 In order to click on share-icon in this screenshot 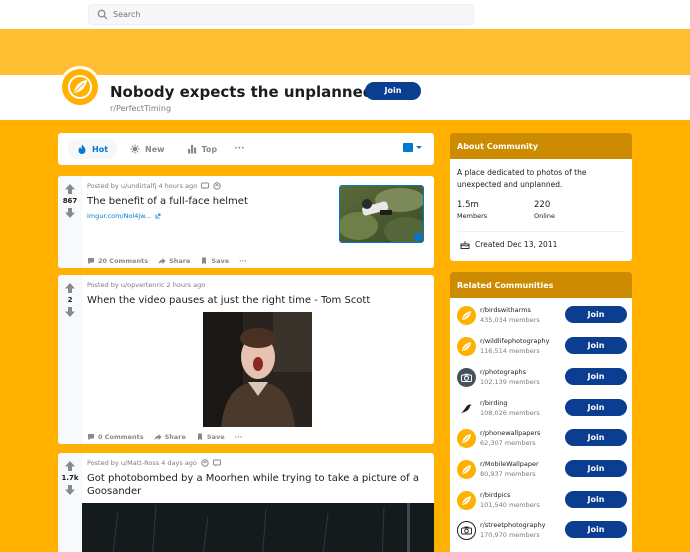, I will do `click(158, 437)`.